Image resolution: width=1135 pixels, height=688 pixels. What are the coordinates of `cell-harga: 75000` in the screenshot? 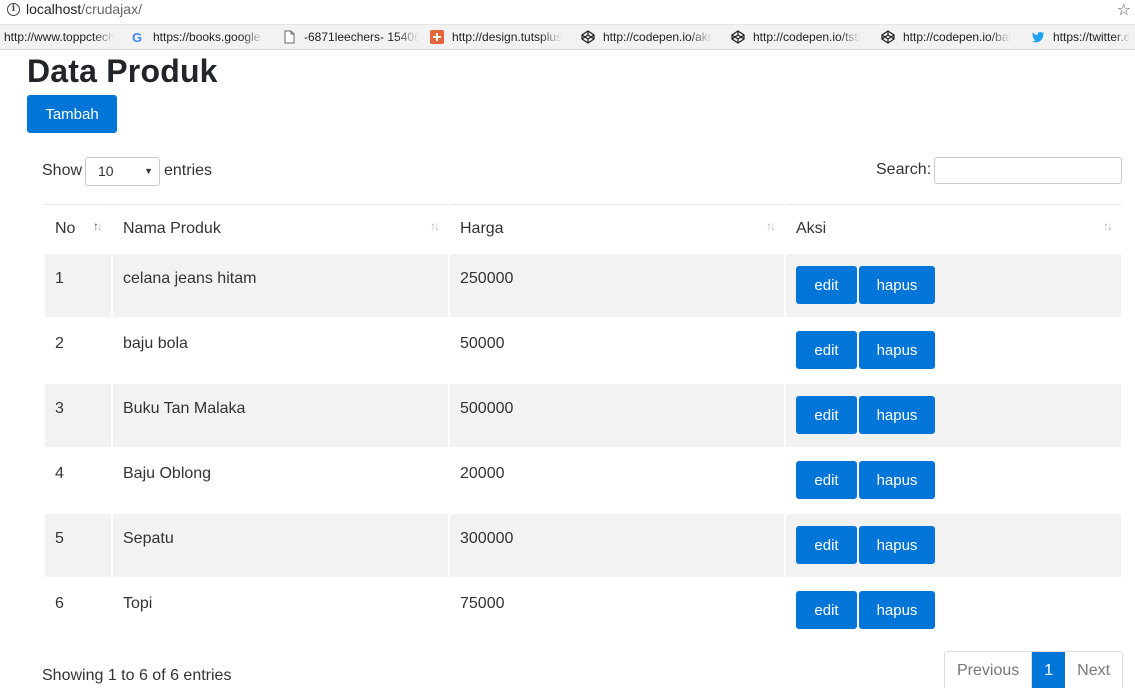 It's located at (617, 610).